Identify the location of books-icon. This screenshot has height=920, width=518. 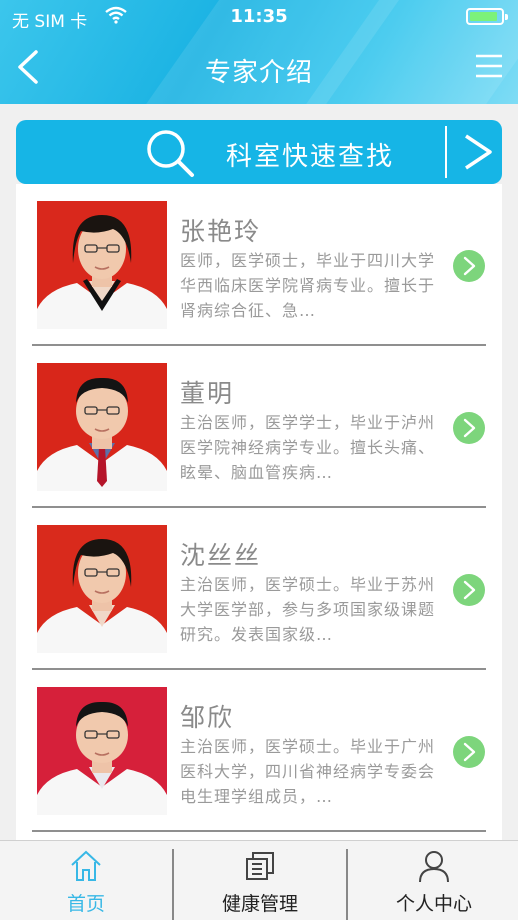
(260, 868).